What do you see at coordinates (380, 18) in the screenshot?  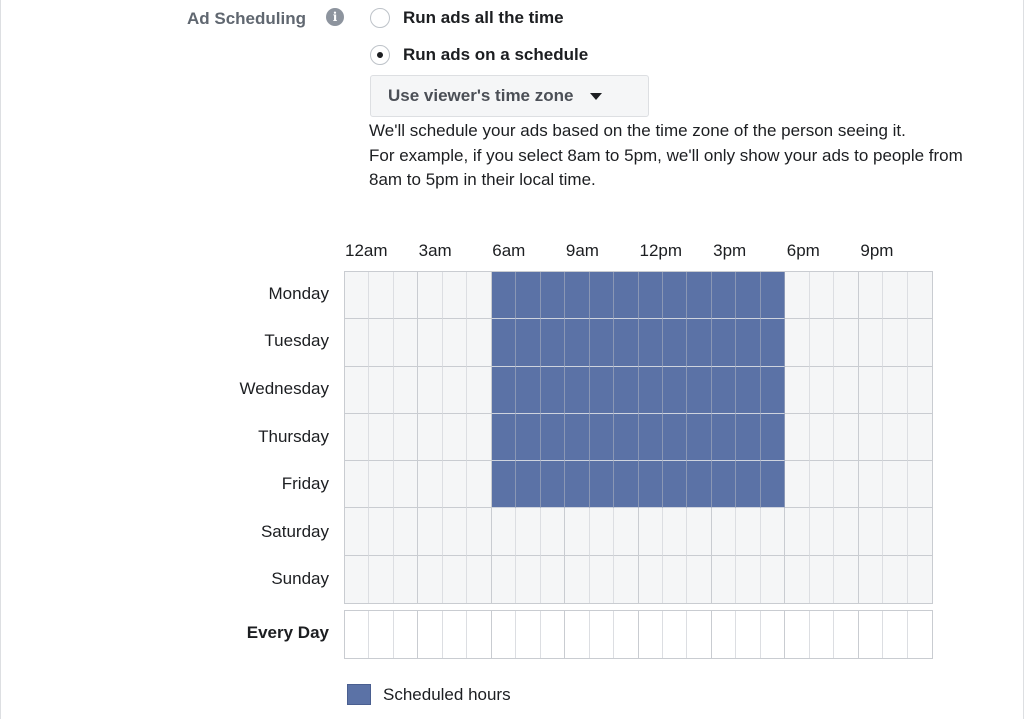 I see `radio-button-unselected` at bounding box center [380, 18].